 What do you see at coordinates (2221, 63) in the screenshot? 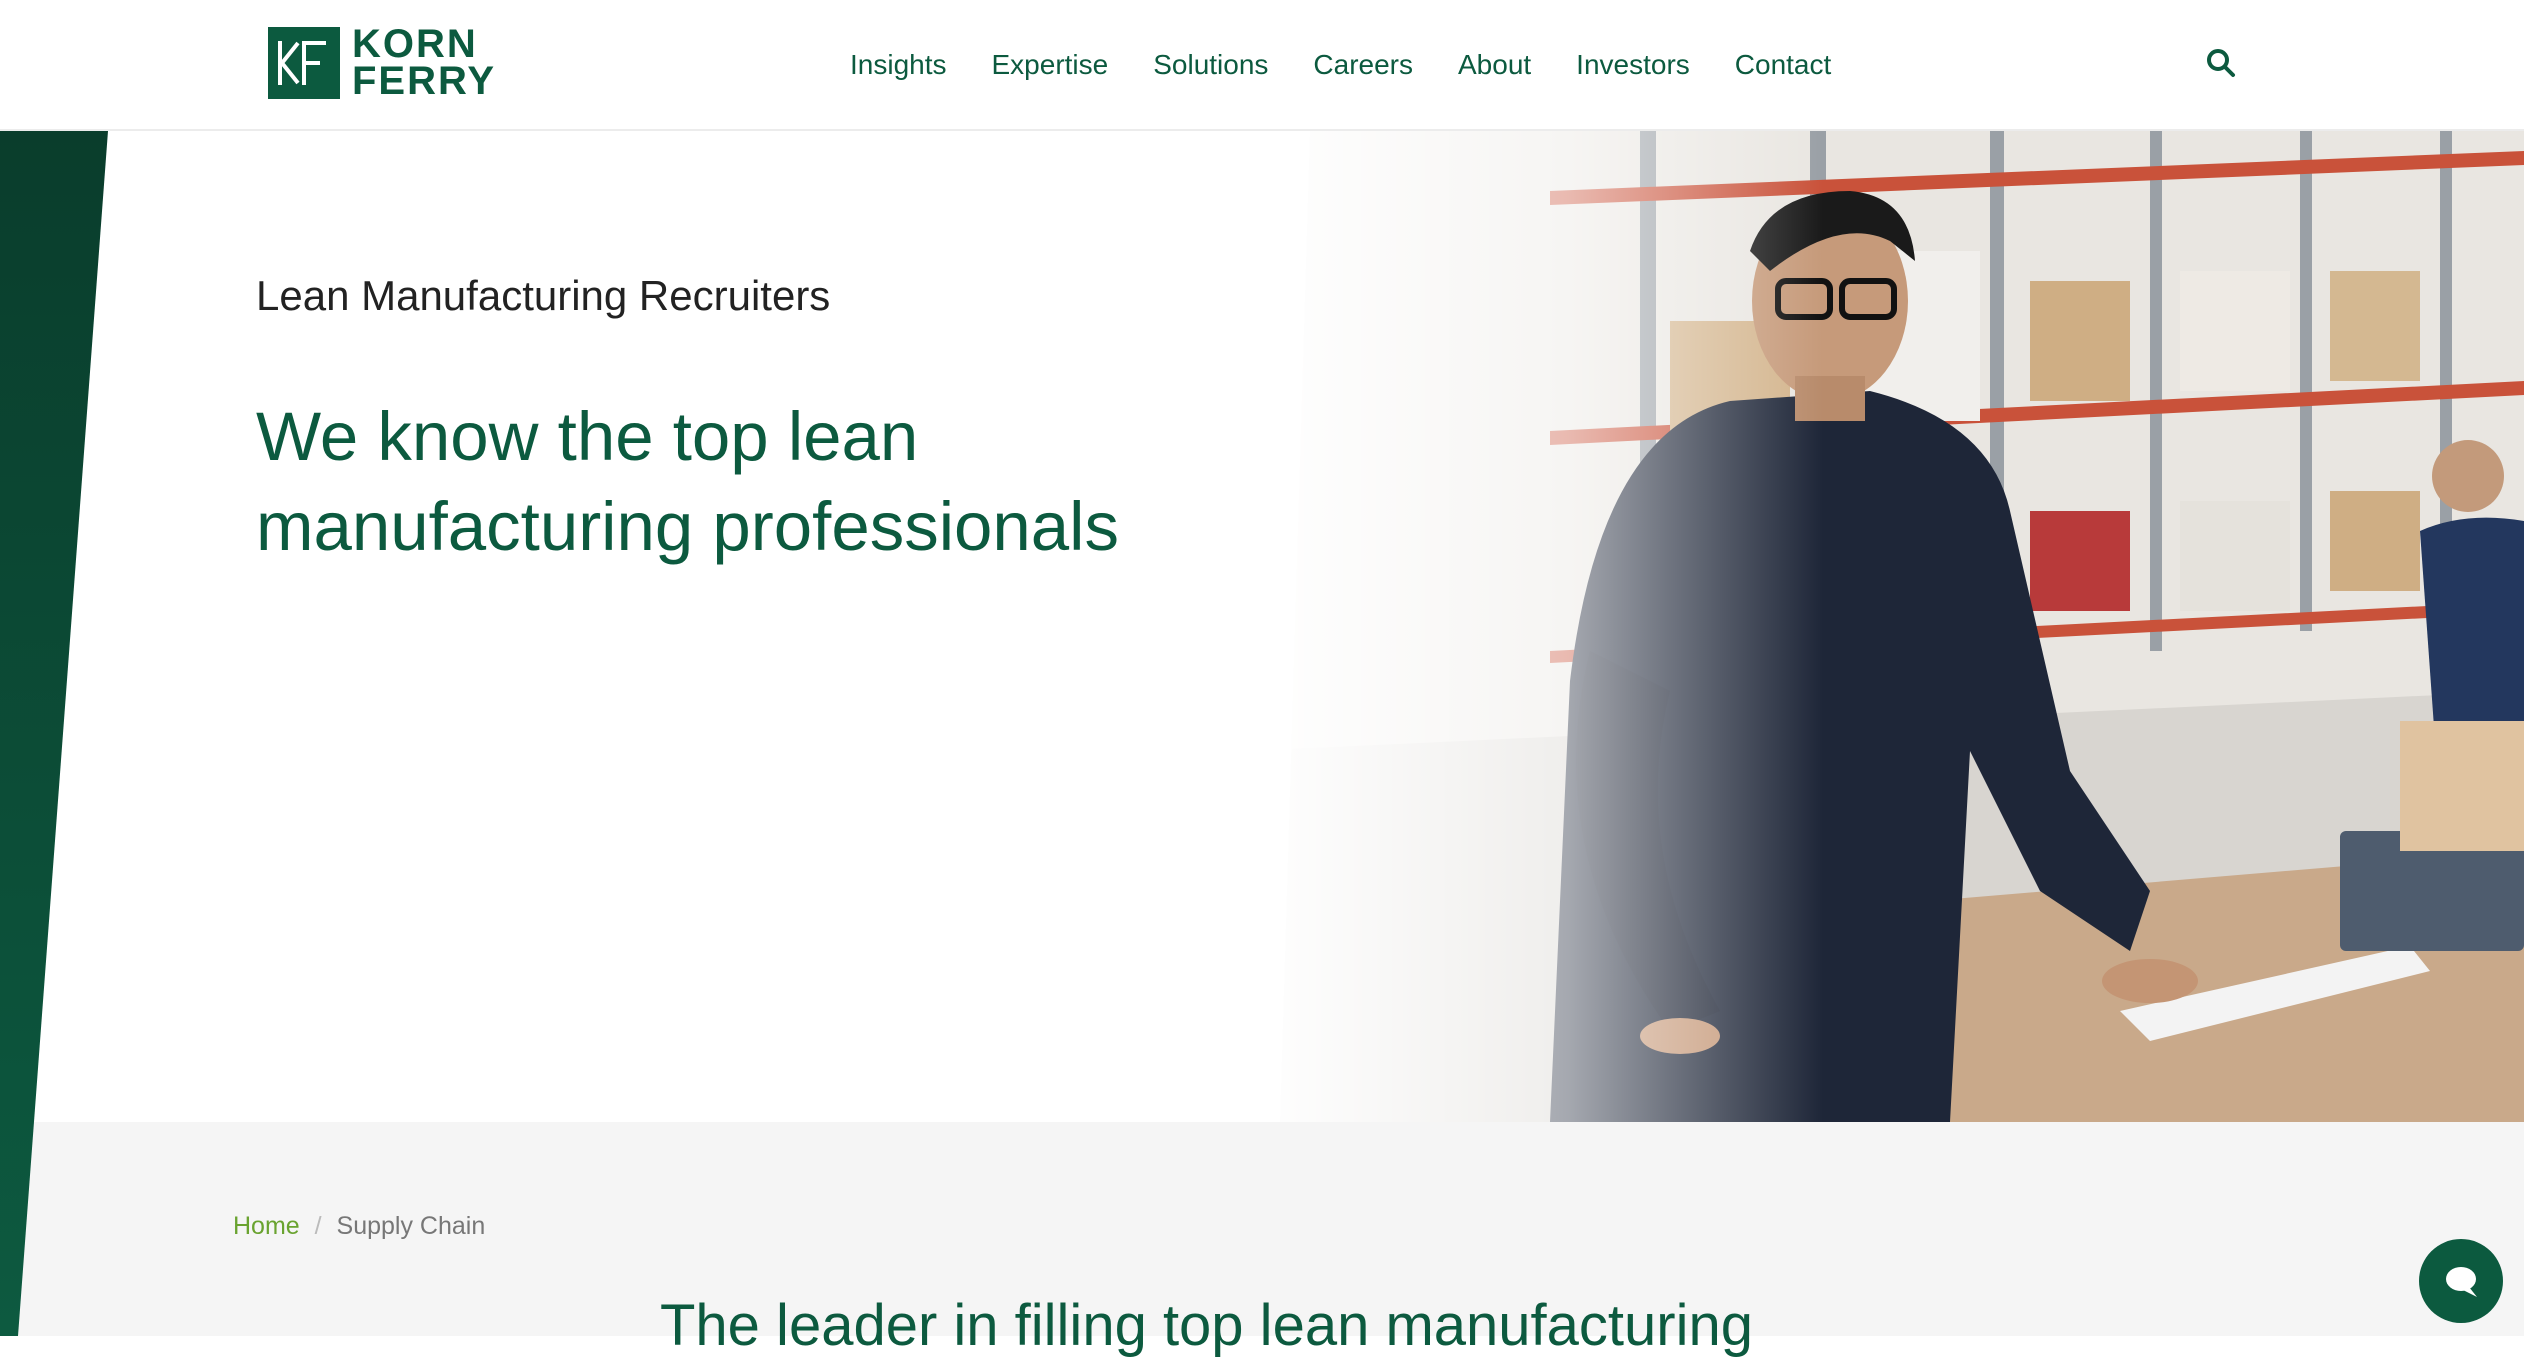
I see `search-icon` at bounding box center [2221, 63].